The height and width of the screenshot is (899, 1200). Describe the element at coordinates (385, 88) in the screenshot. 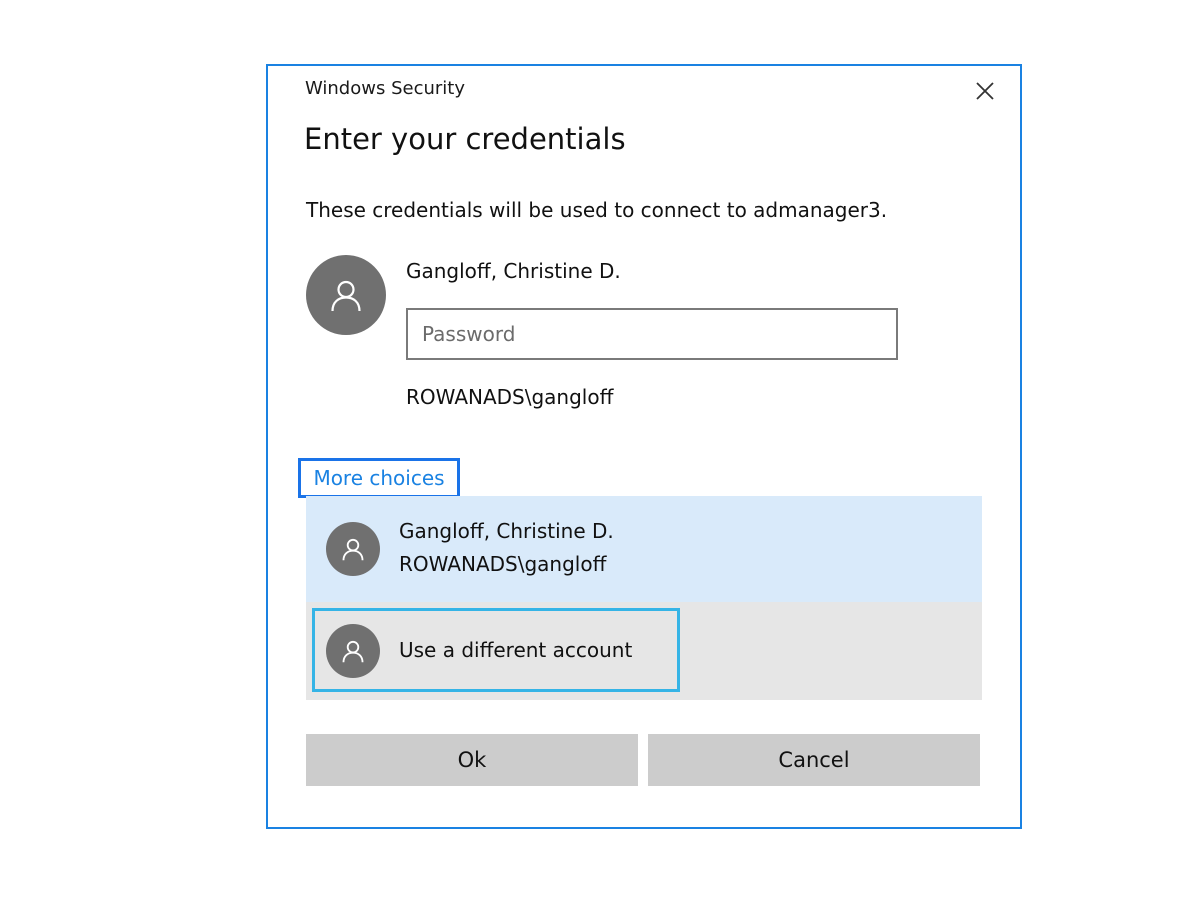

I see `window-title: Windows Security` at that location.